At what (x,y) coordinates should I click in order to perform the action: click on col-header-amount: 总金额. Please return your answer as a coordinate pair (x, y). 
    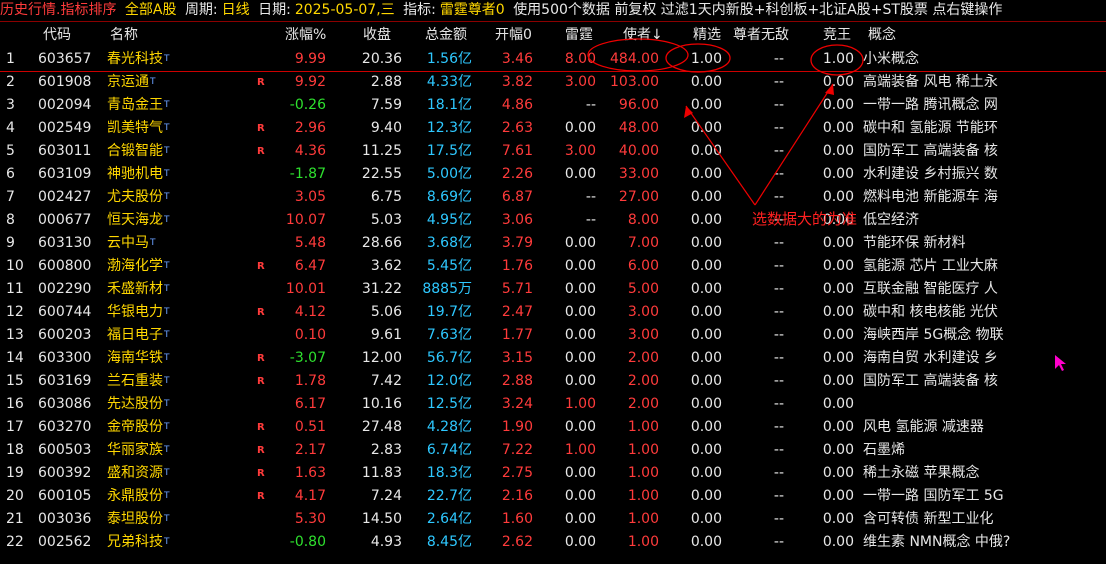
    Looking at the image, I should click on (446, 35).